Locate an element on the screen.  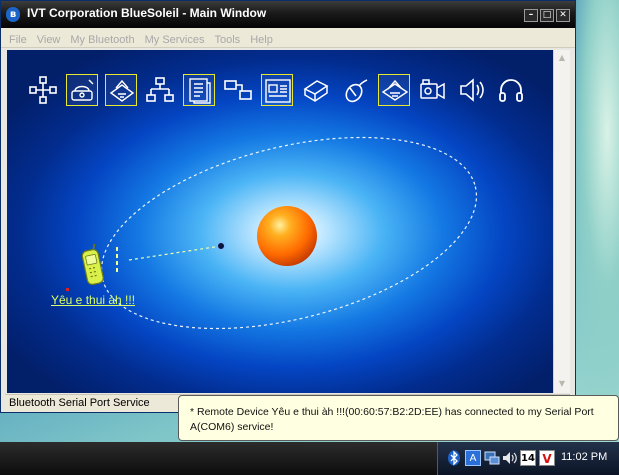
tray-antivirus-icon: V is located at coordinates (547, 458).